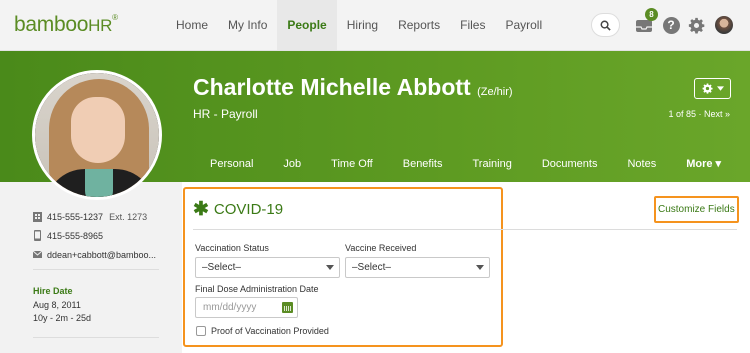 This screenshot has height=353, width=750. What do you see at coordinates (419, 25) in the screenshot?
I see `nav-item-reports: Reports` at bounding box center [419, 25].